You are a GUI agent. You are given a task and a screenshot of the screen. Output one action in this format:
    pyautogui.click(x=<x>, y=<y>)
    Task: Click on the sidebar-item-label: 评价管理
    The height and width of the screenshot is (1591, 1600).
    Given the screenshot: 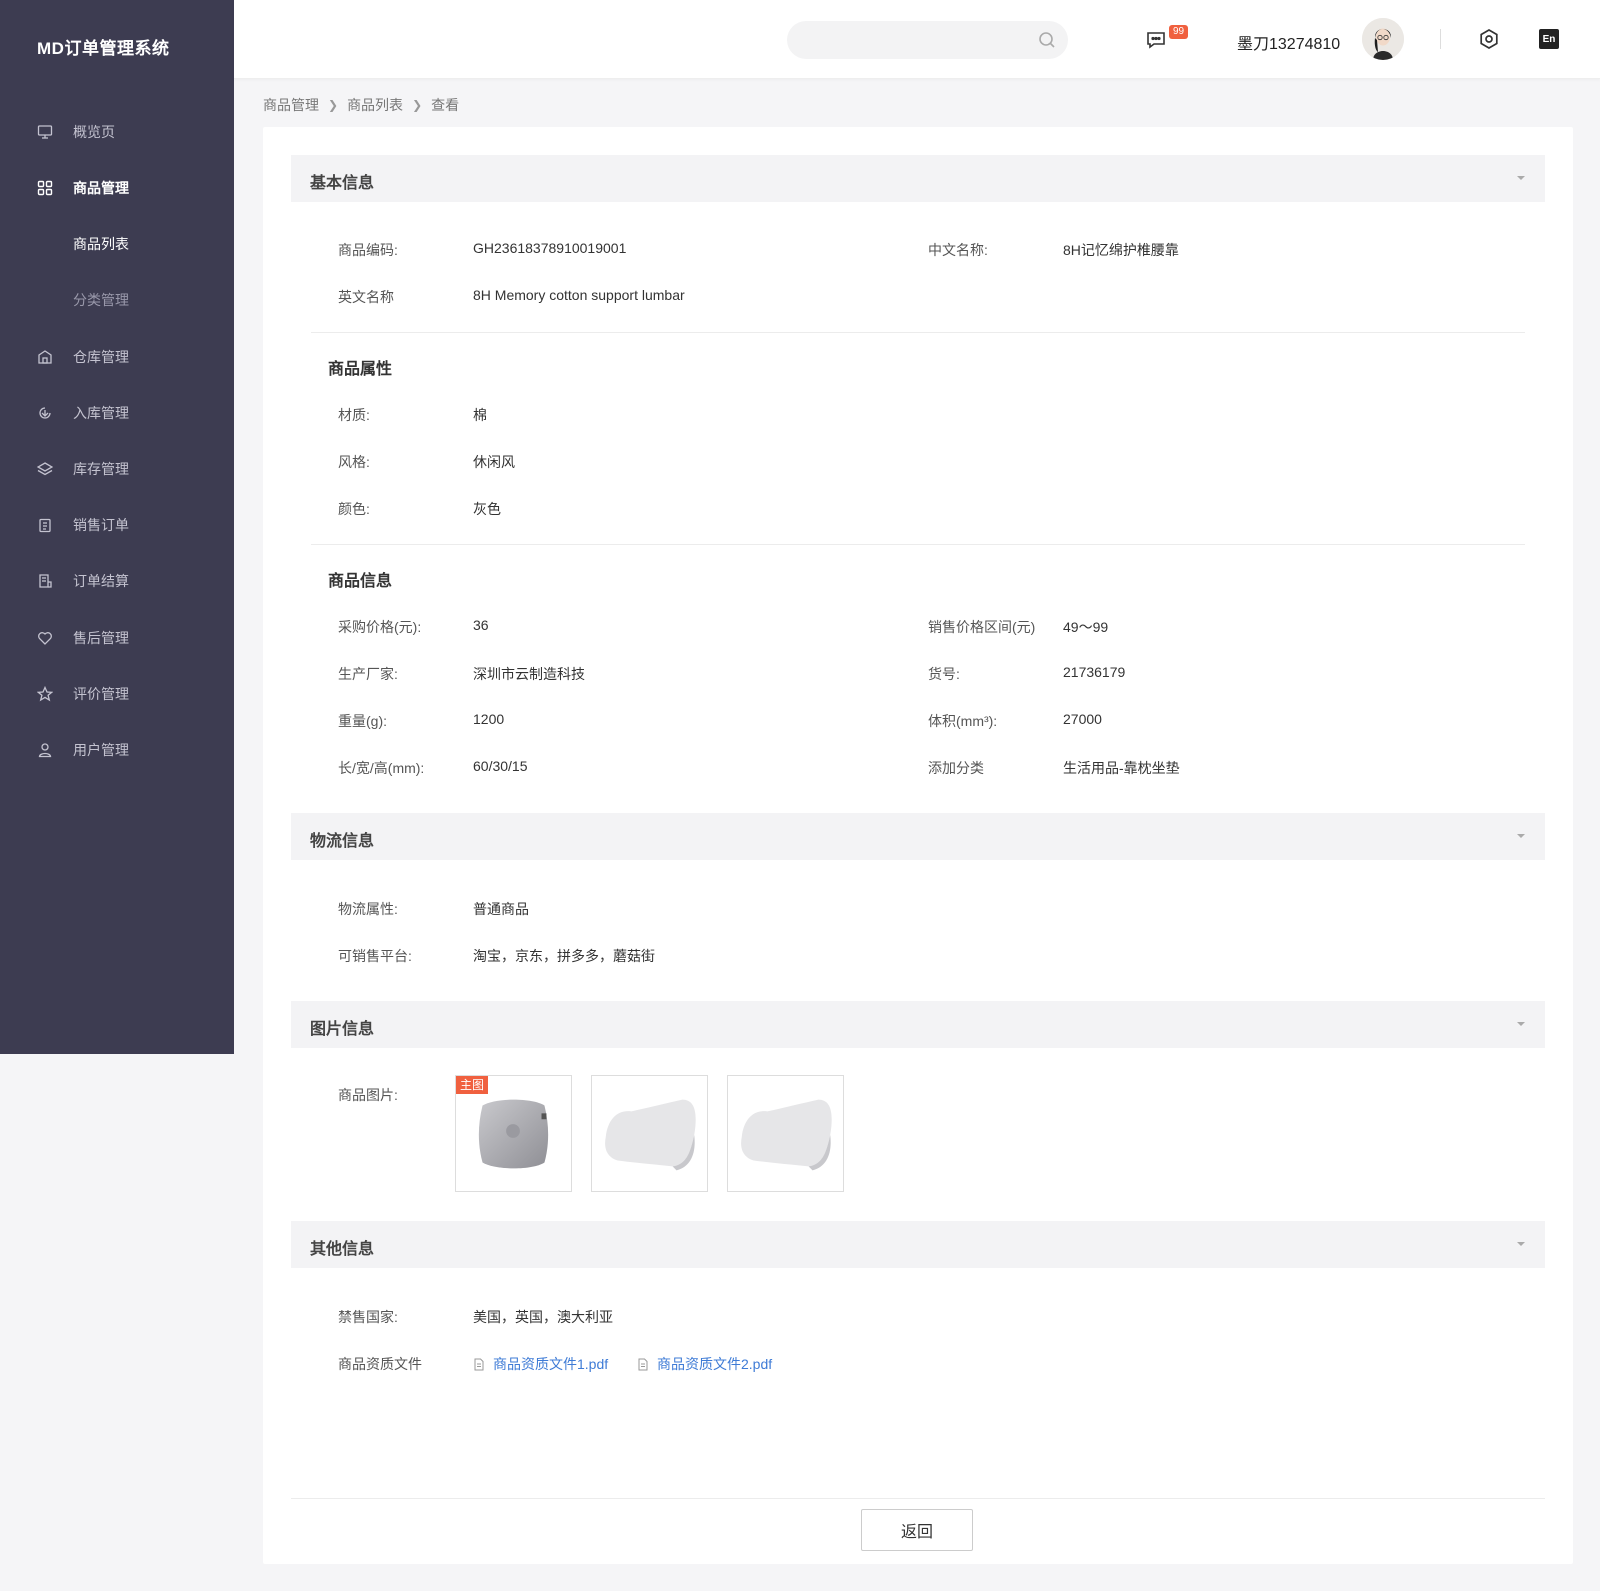 What is the action you would take?
    pyautogui.click(x=101, y=694)
    